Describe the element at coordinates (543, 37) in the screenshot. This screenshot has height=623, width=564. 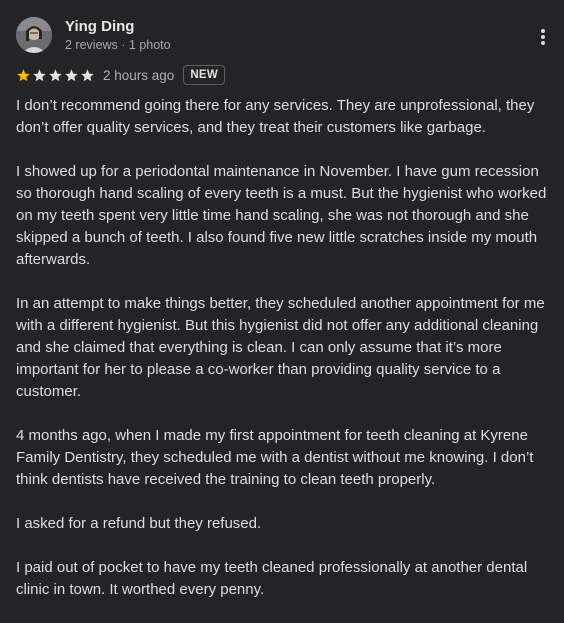
I see `more-options-button` at that location.